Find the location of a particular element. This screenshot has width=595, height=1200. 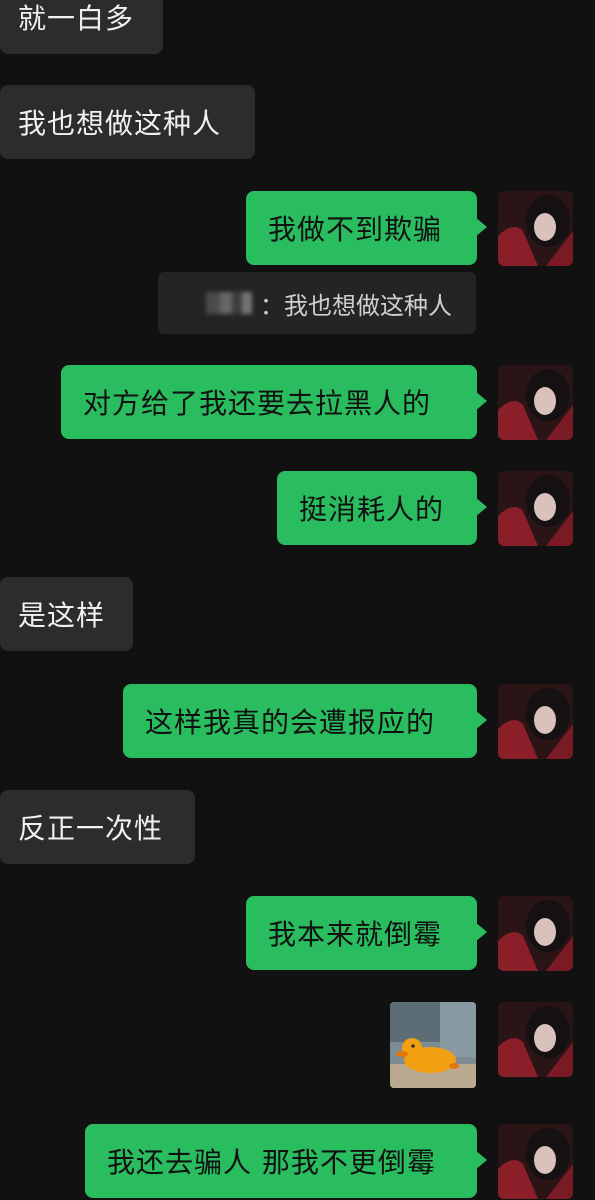

message-text: 我做不到欺骗 is located at coordinates (355, 229).